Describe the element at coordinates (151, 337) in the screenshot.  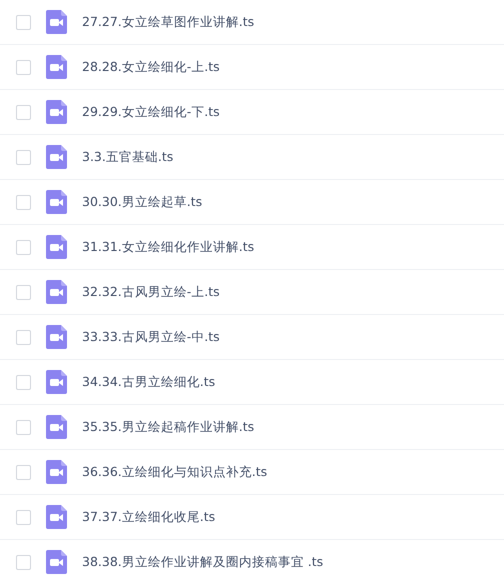
I see `file-name: 33.33.古风男立绘-中.ts` at that location.